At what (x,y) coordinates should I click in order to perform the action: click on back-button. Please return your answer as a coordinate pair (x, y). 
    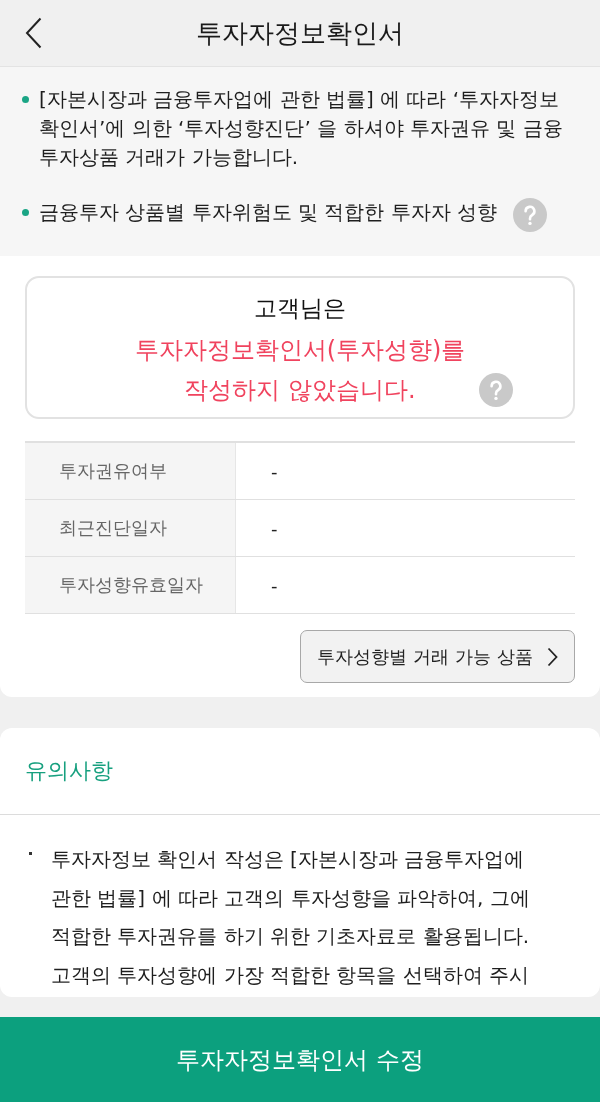
    Looking at the image, I should click on (34, 33).